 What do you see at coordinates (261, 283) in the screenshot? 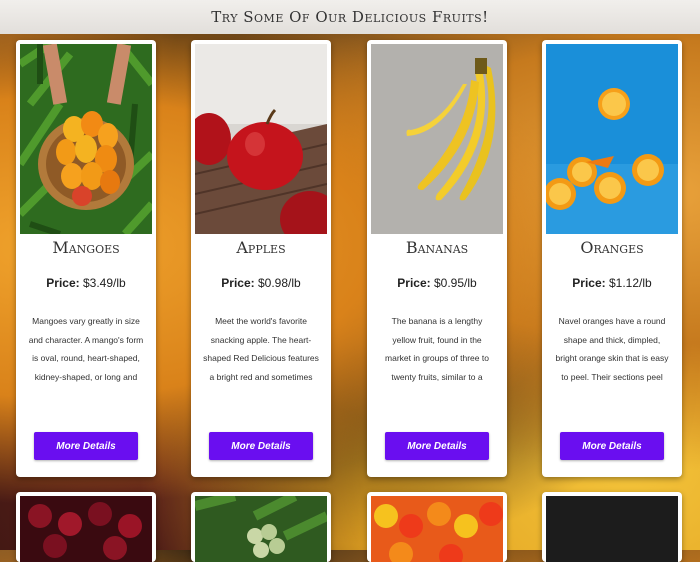
I see `fruit-price: Price: $0.98/lb` at bounding box center [261, 283].